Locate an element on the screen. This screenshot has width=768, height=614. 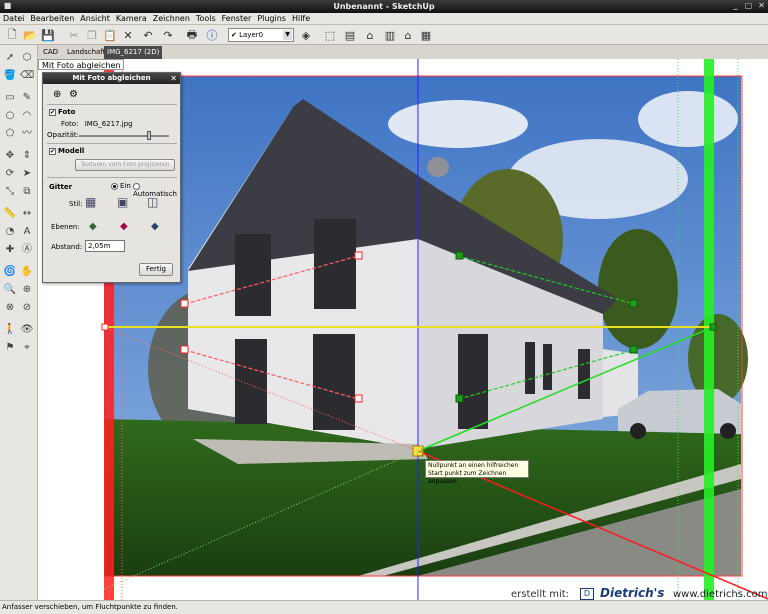
plane-green-blue-icon: ◆ is located at coordinates (155, 226).